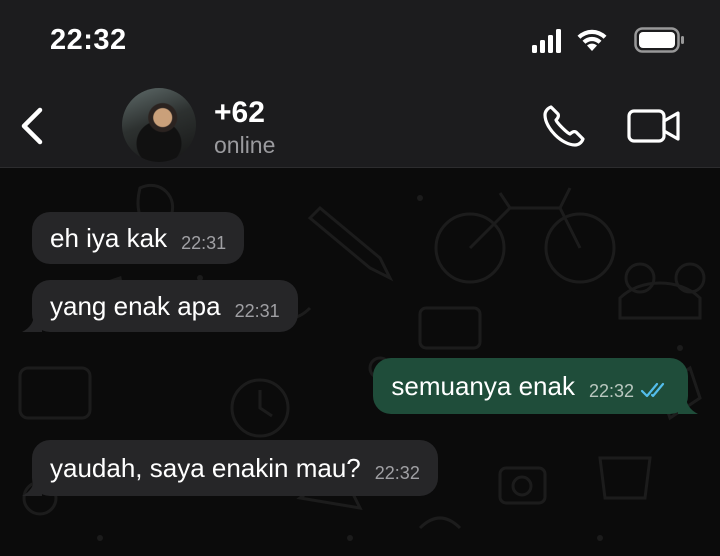  I want to click on avatar, so click(159, 125).